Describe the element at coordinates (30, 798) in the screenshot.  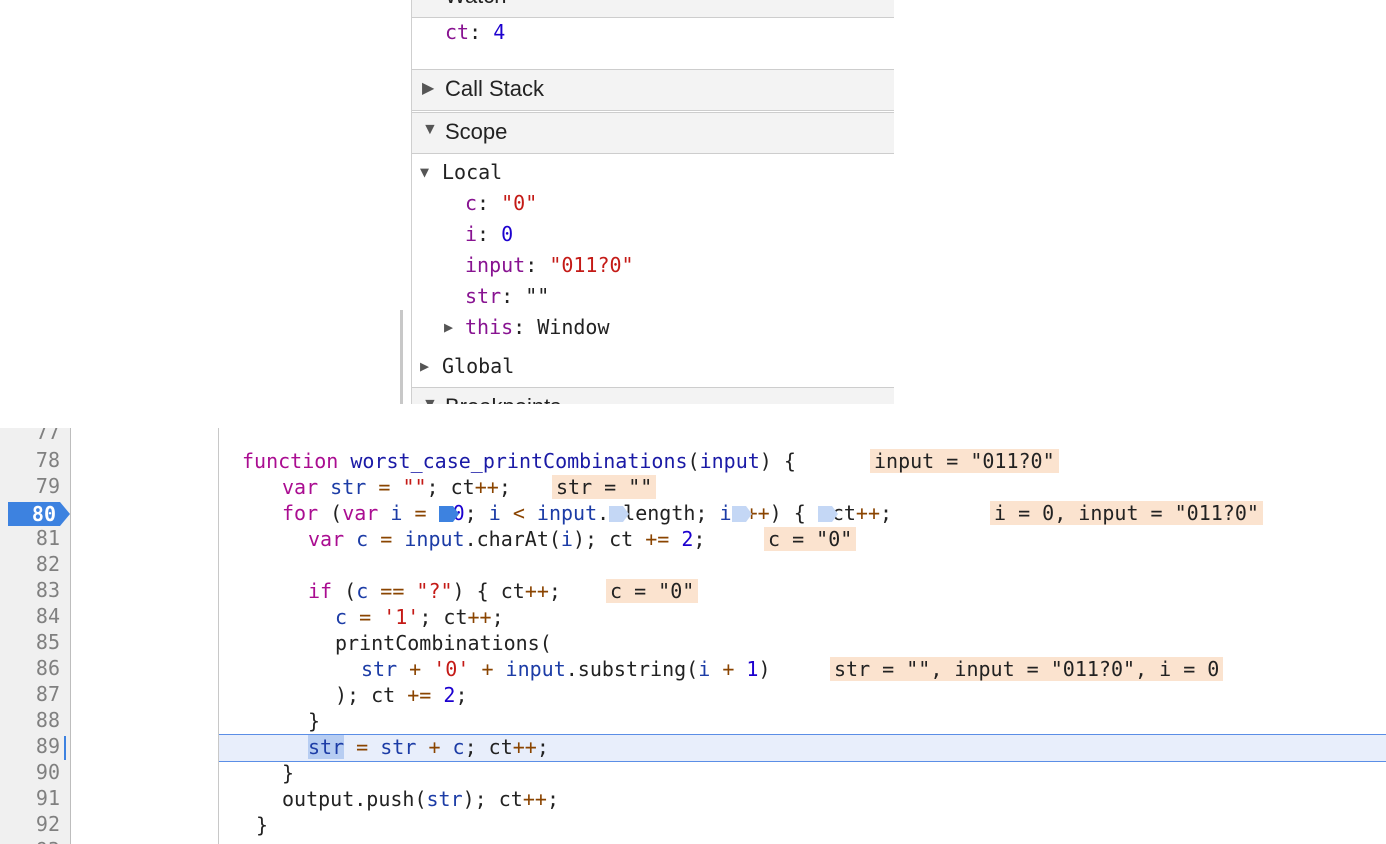
I see `line-number: 91` at that location.